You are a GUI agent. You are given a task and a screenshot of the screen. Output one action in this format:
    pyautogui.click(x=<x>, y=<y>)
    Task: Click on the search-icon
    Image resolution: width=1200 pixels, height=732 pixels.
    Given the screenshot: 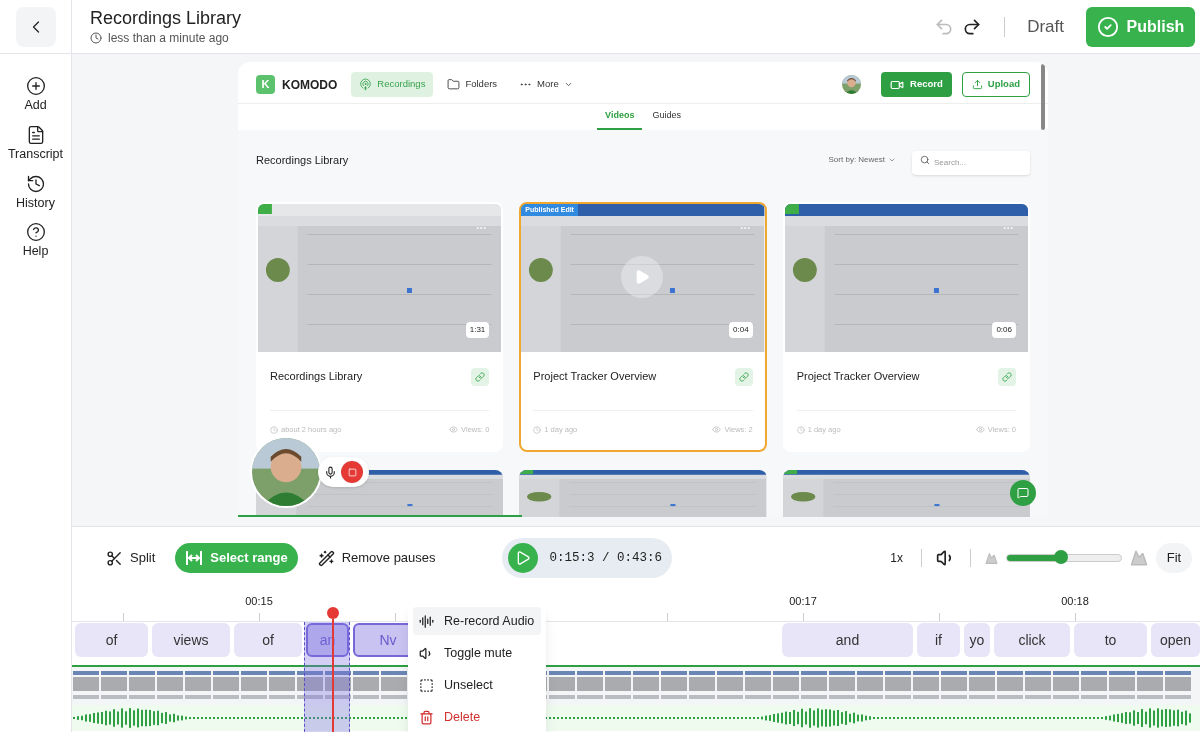 What is the action you would take?
    pyautogui.click(x=925, y=160)
    